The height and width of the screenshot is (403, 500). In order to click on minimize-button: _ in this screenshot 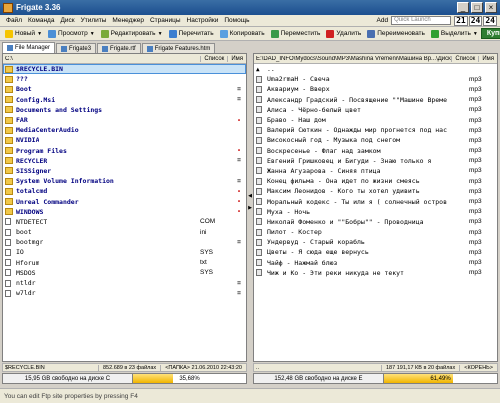, I will do `click(463, 7)`.